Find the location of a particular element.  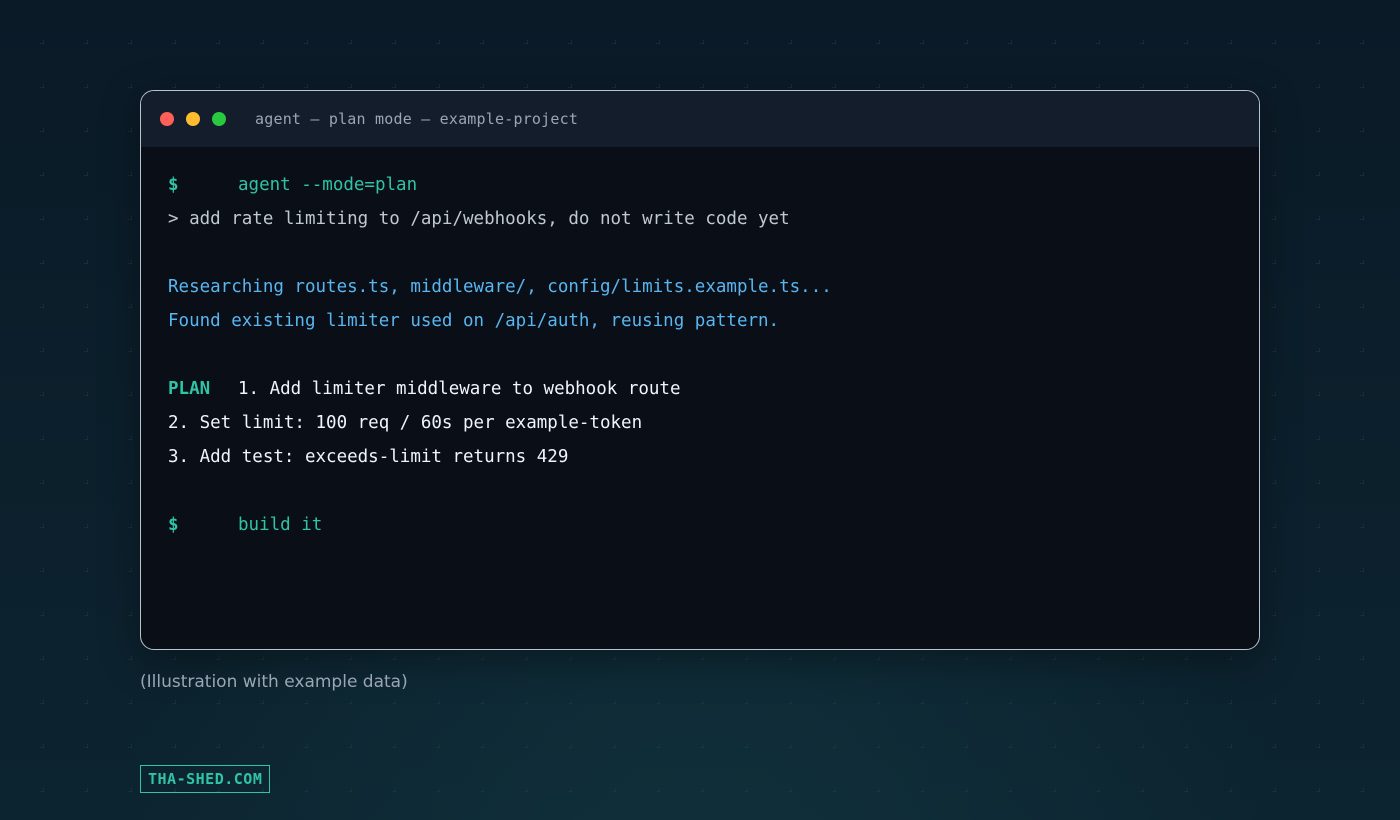

close-window-button is located at coordinates (167, 119).